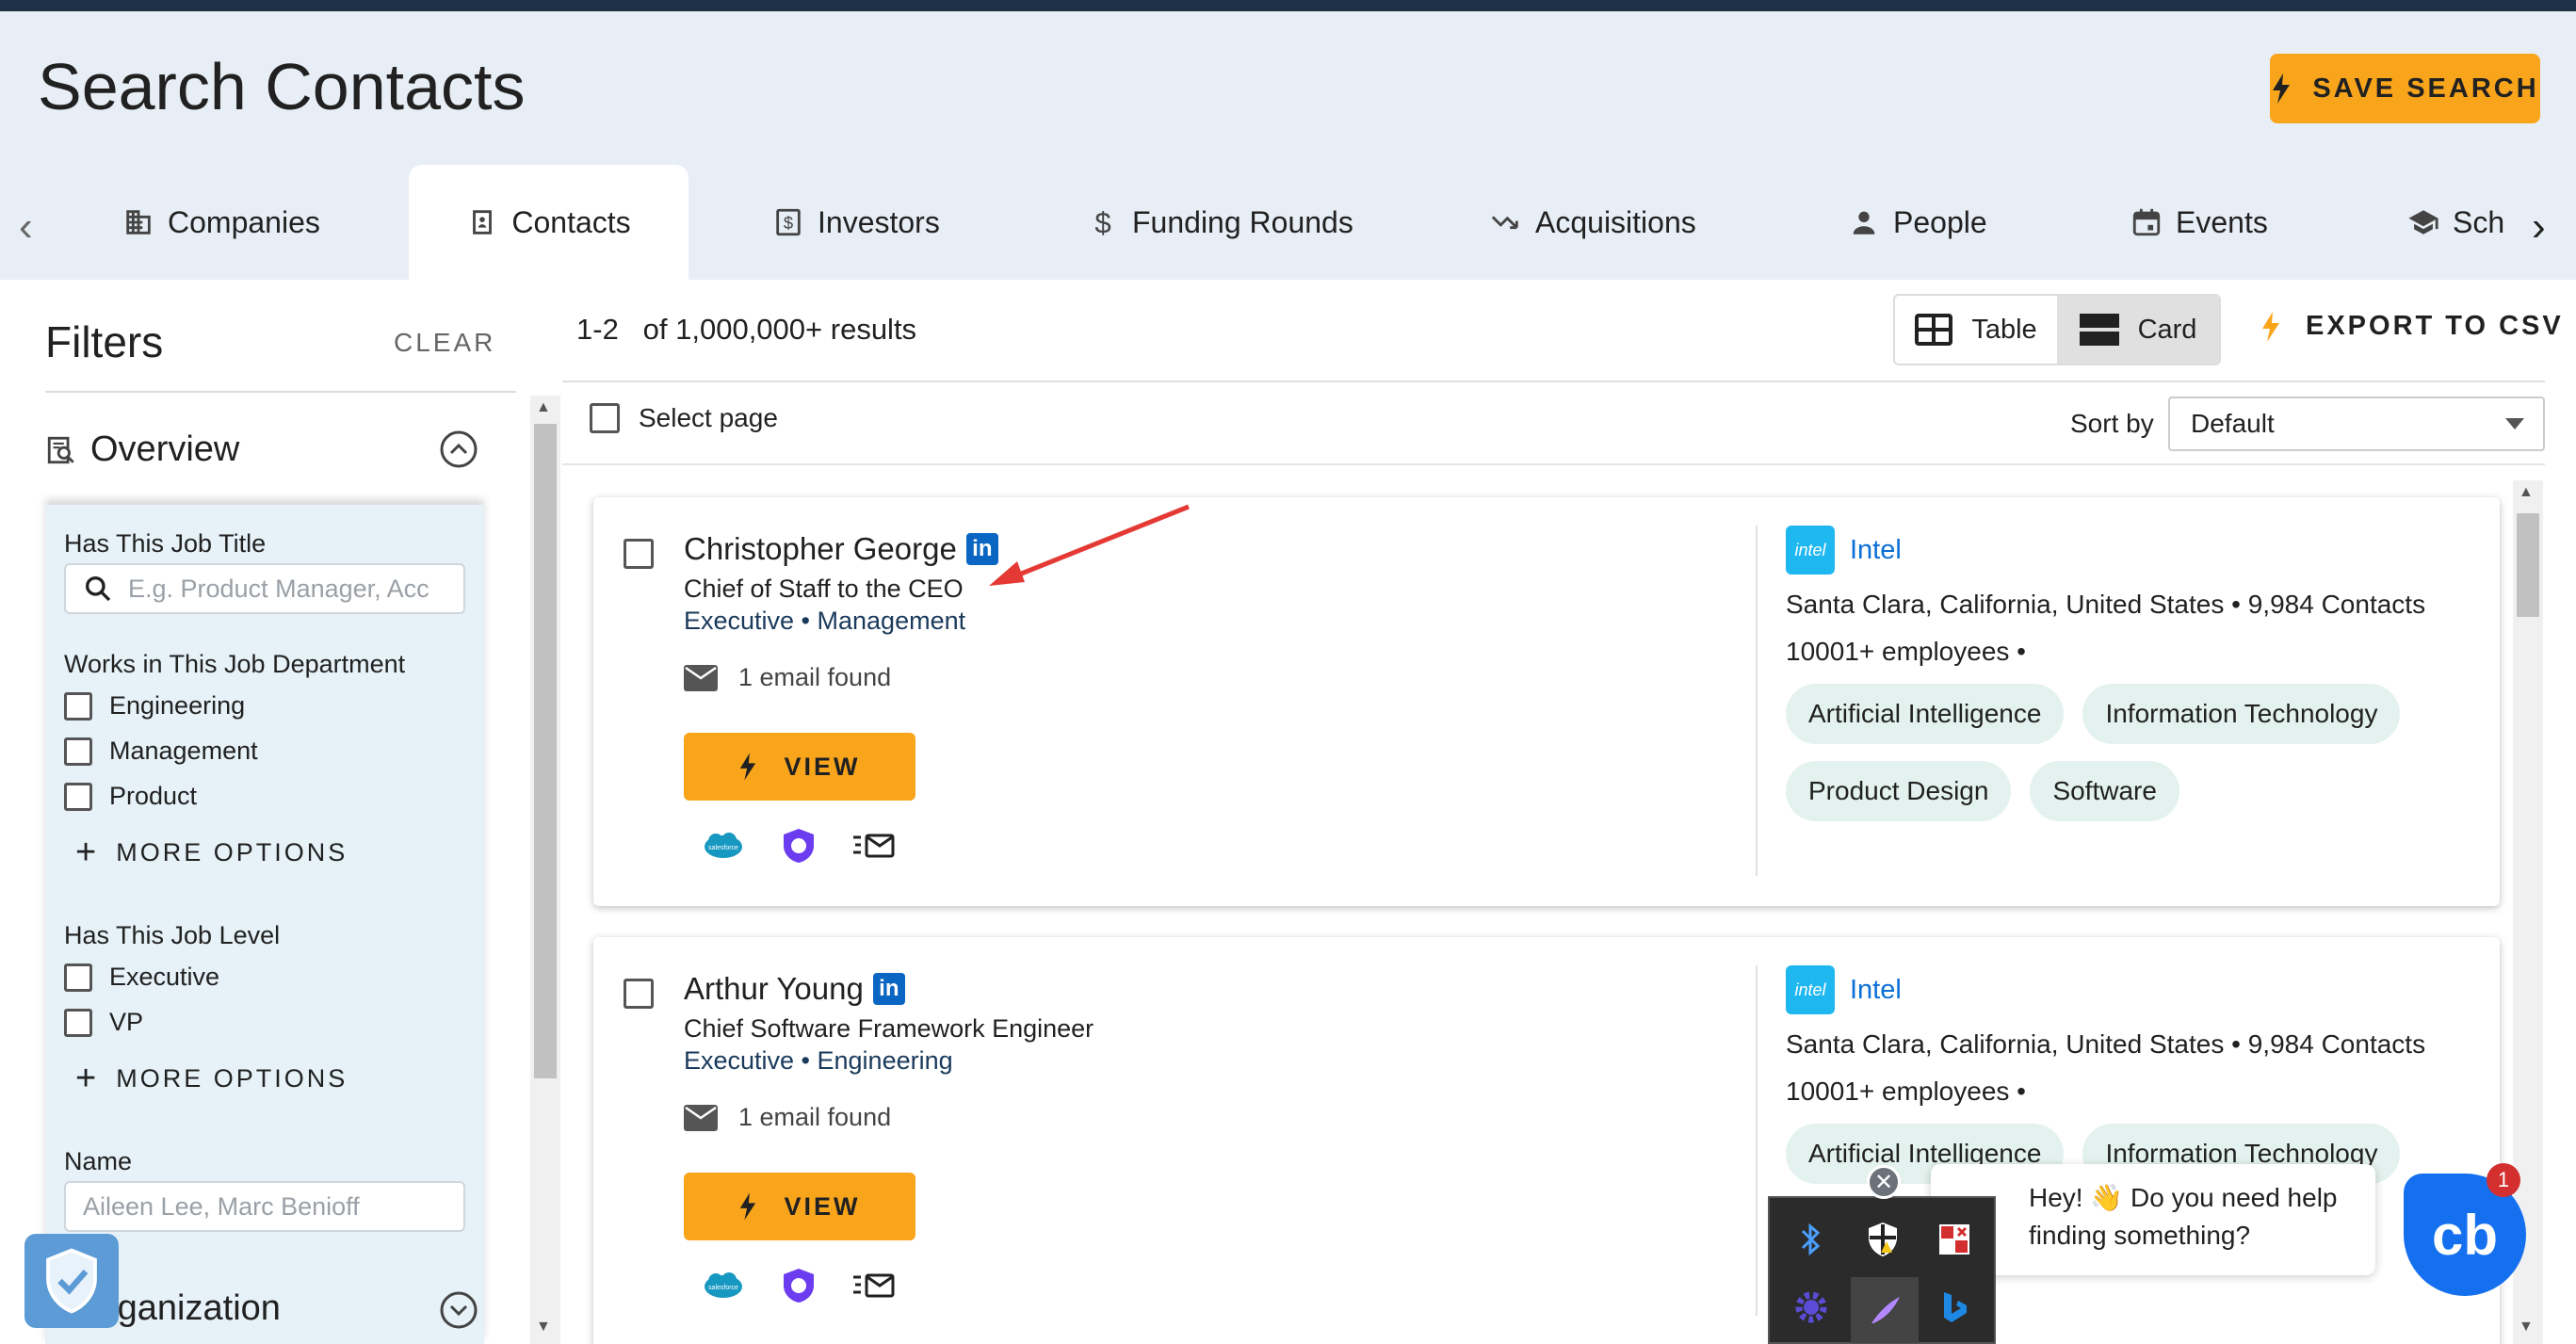  I want to click on tab-events: Events, so click(2199, 222).